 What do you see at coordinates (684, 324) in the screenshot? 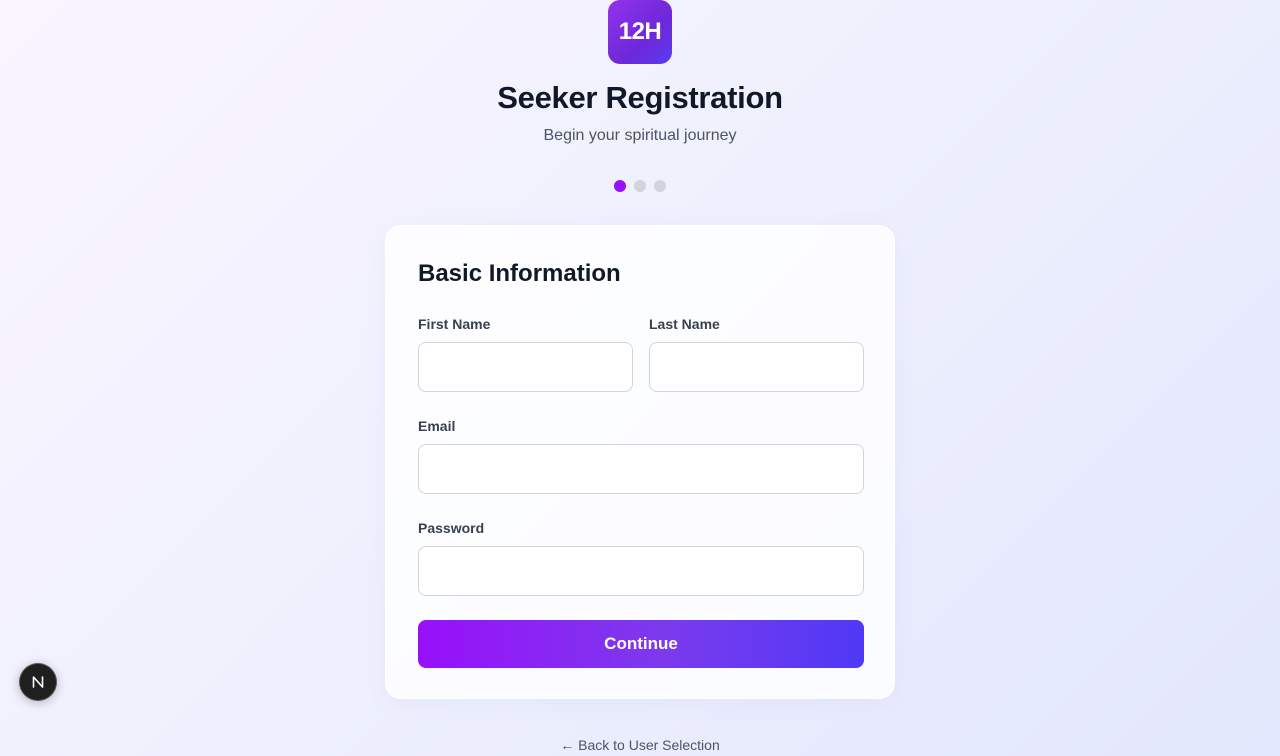
I see `last-name-label: Last Name` at bounding box center [684, 324].